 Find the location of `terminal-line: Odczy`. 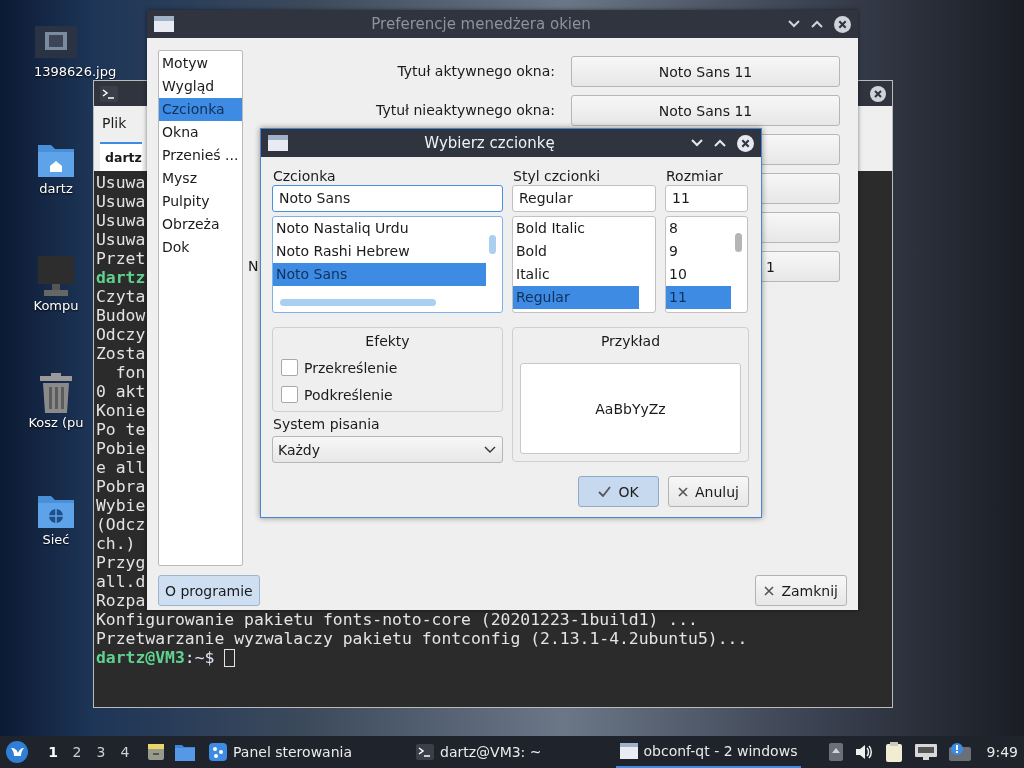

terminal-line: Odczy is located at coordinates (121, 334).